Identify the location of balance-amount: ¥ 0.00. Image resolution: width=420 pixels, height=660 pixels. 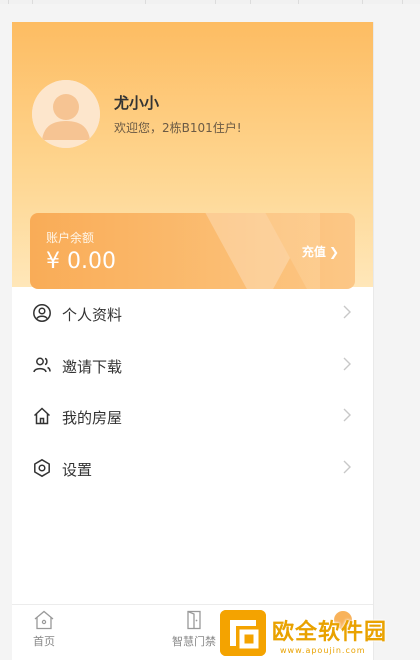
(81, 261).